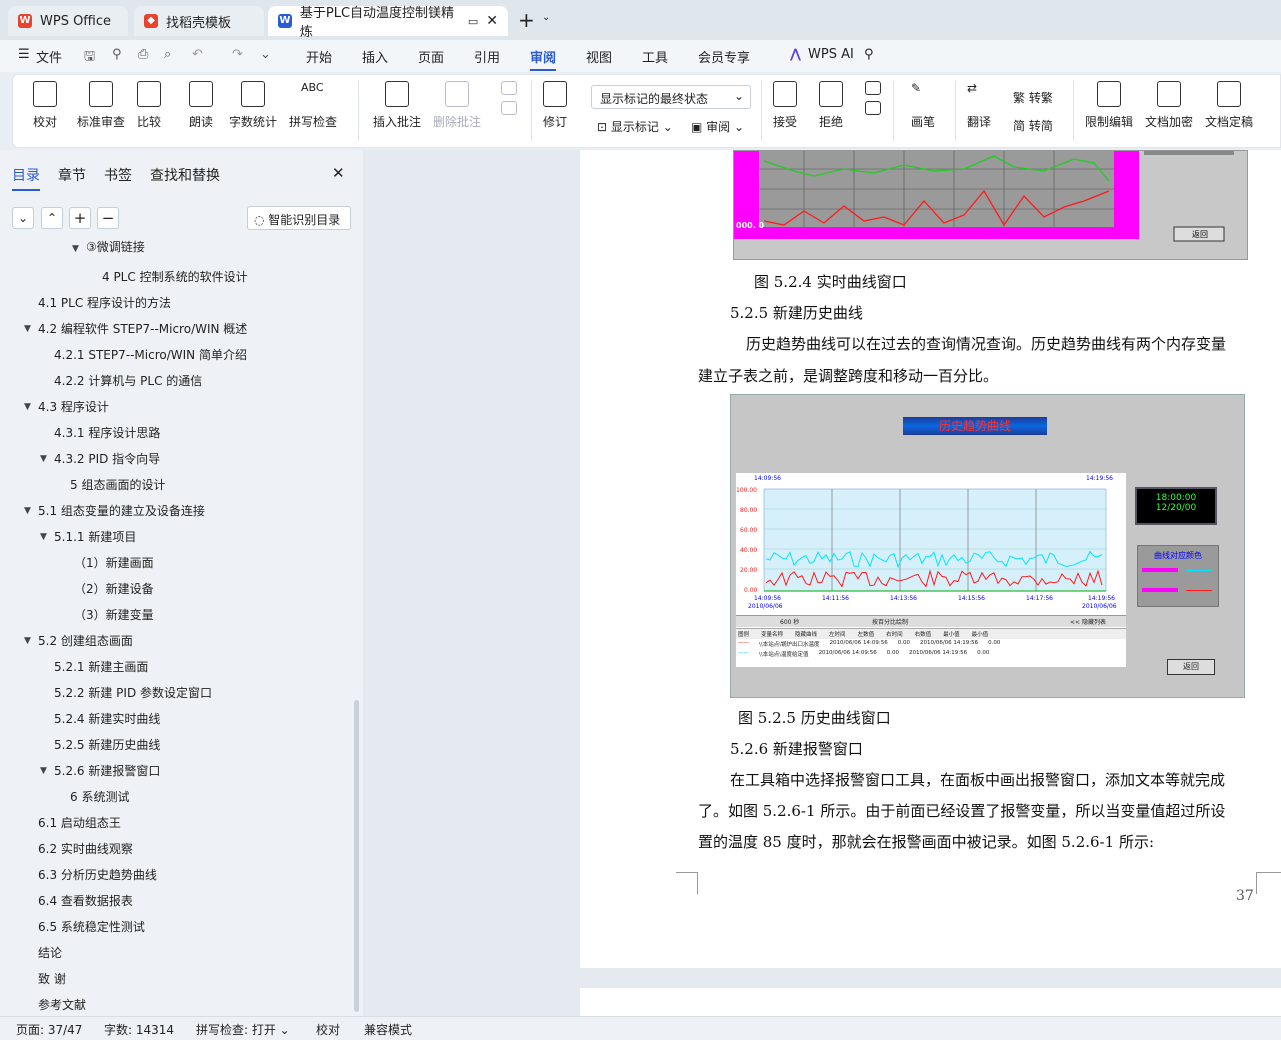  Describe the element at coordinates (108, 218) in the screenshot. I see `remove-level-button: −` at that location.